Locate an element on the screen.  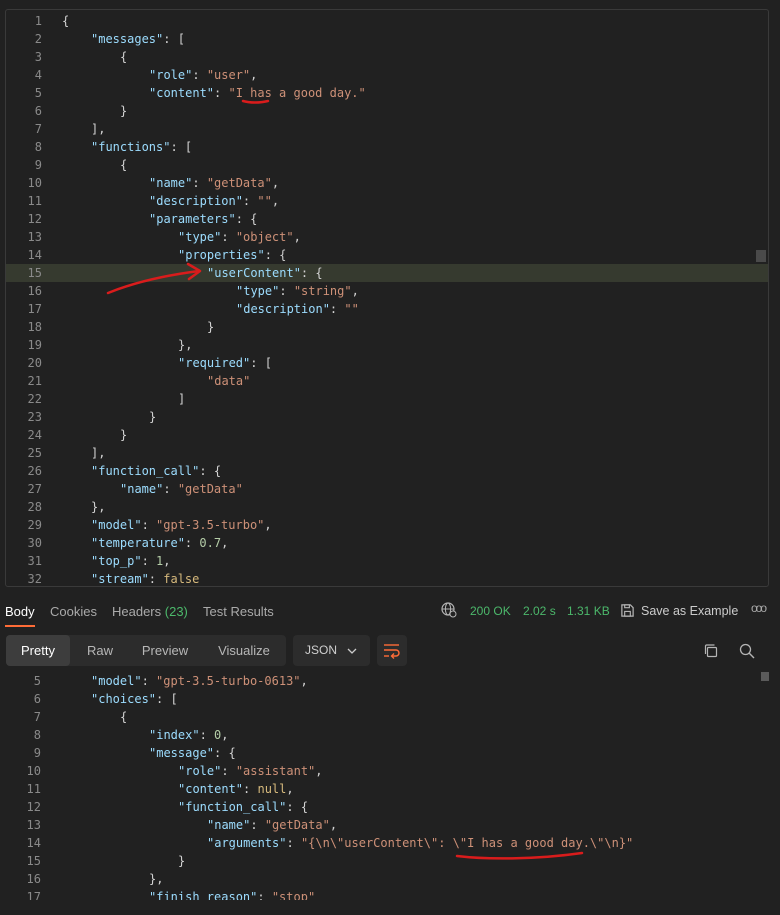
code-line: 5 "content": "I has a good day." is located at coordinates (387, 93).